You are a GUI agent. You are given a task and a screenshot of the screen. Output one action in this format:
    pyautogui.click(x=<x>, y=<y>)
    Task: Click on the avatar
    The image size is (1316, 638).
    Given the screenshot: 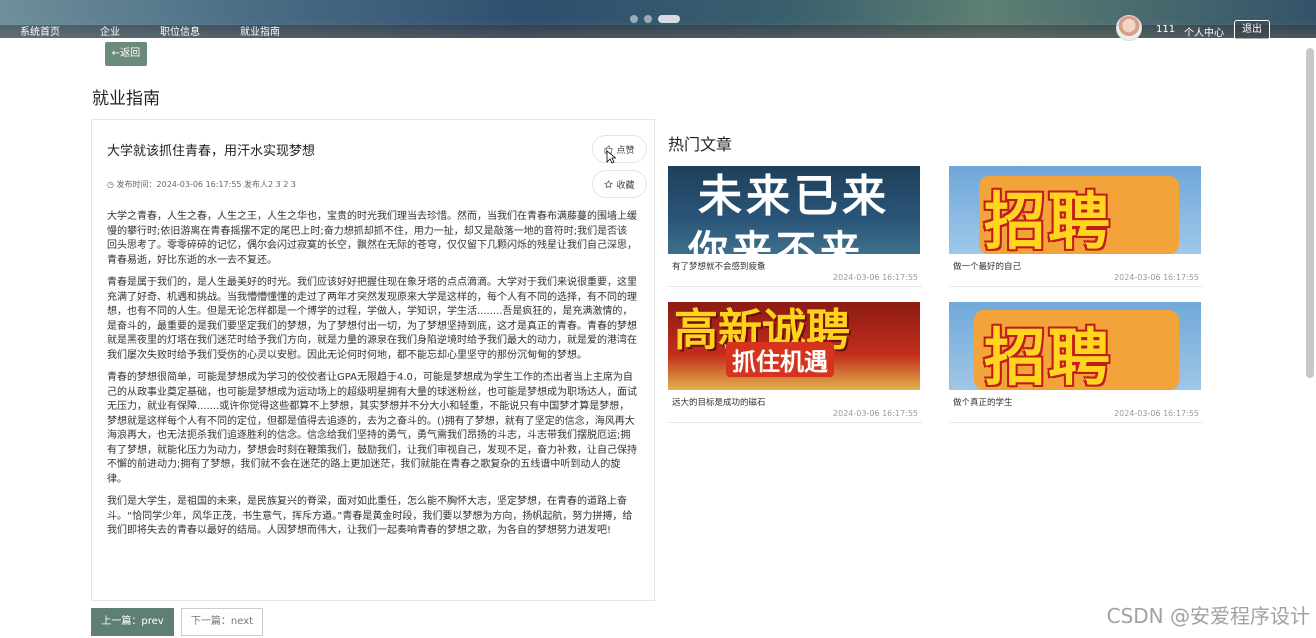 What is the action you would take?
    pyautogui.click(x=1129, y=28)
    